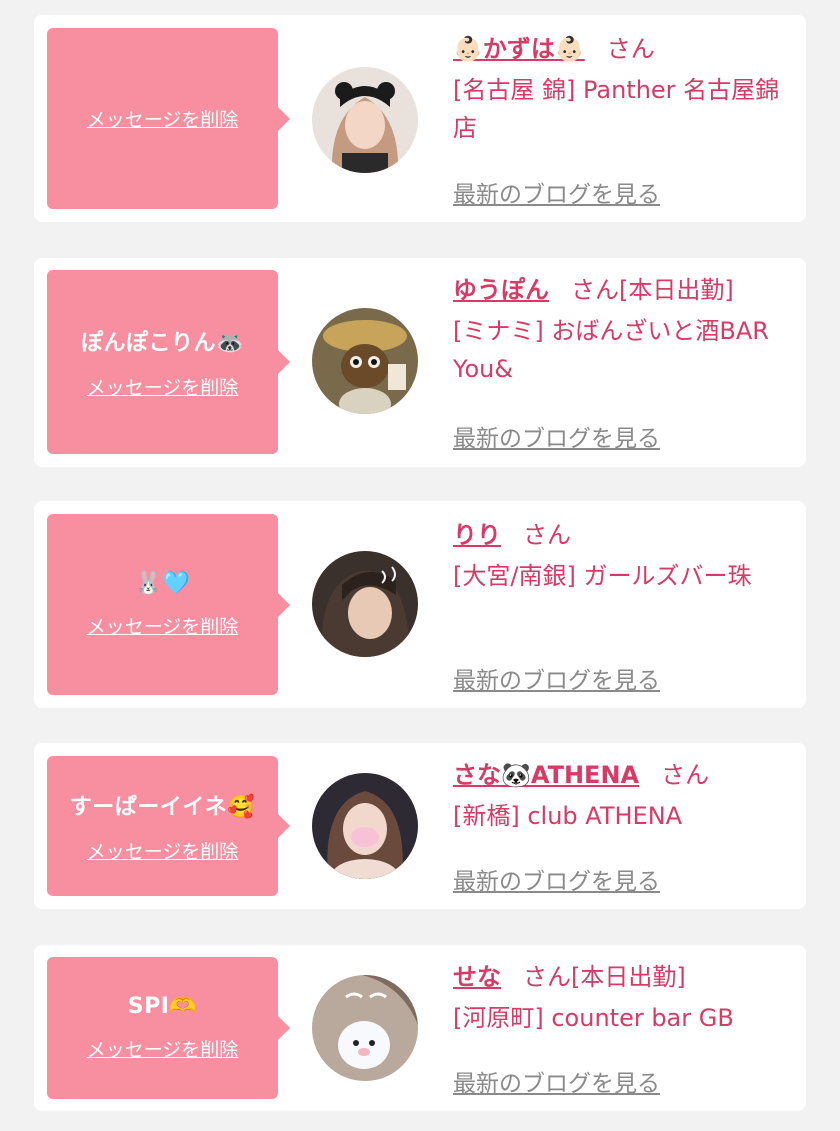 The height and width of the screenshot is (1131, 840). Describe the element at coordinates (477, 977) in the screenshot. I see `cast-name-link: せな` at that location.